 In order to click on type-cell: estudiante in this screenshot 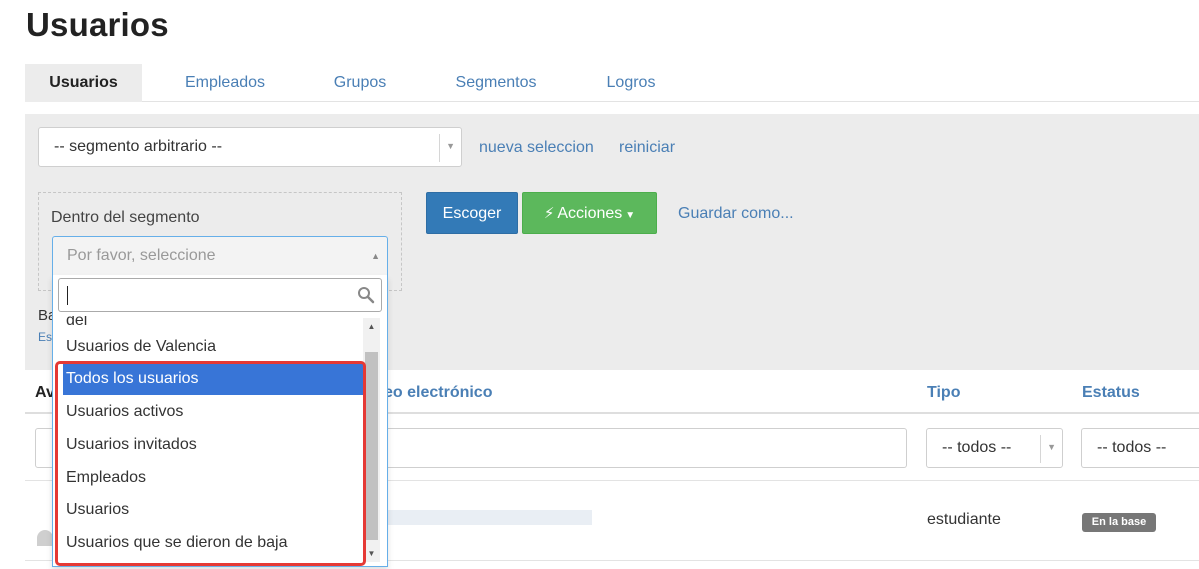, I will do `click(964, 519)`.